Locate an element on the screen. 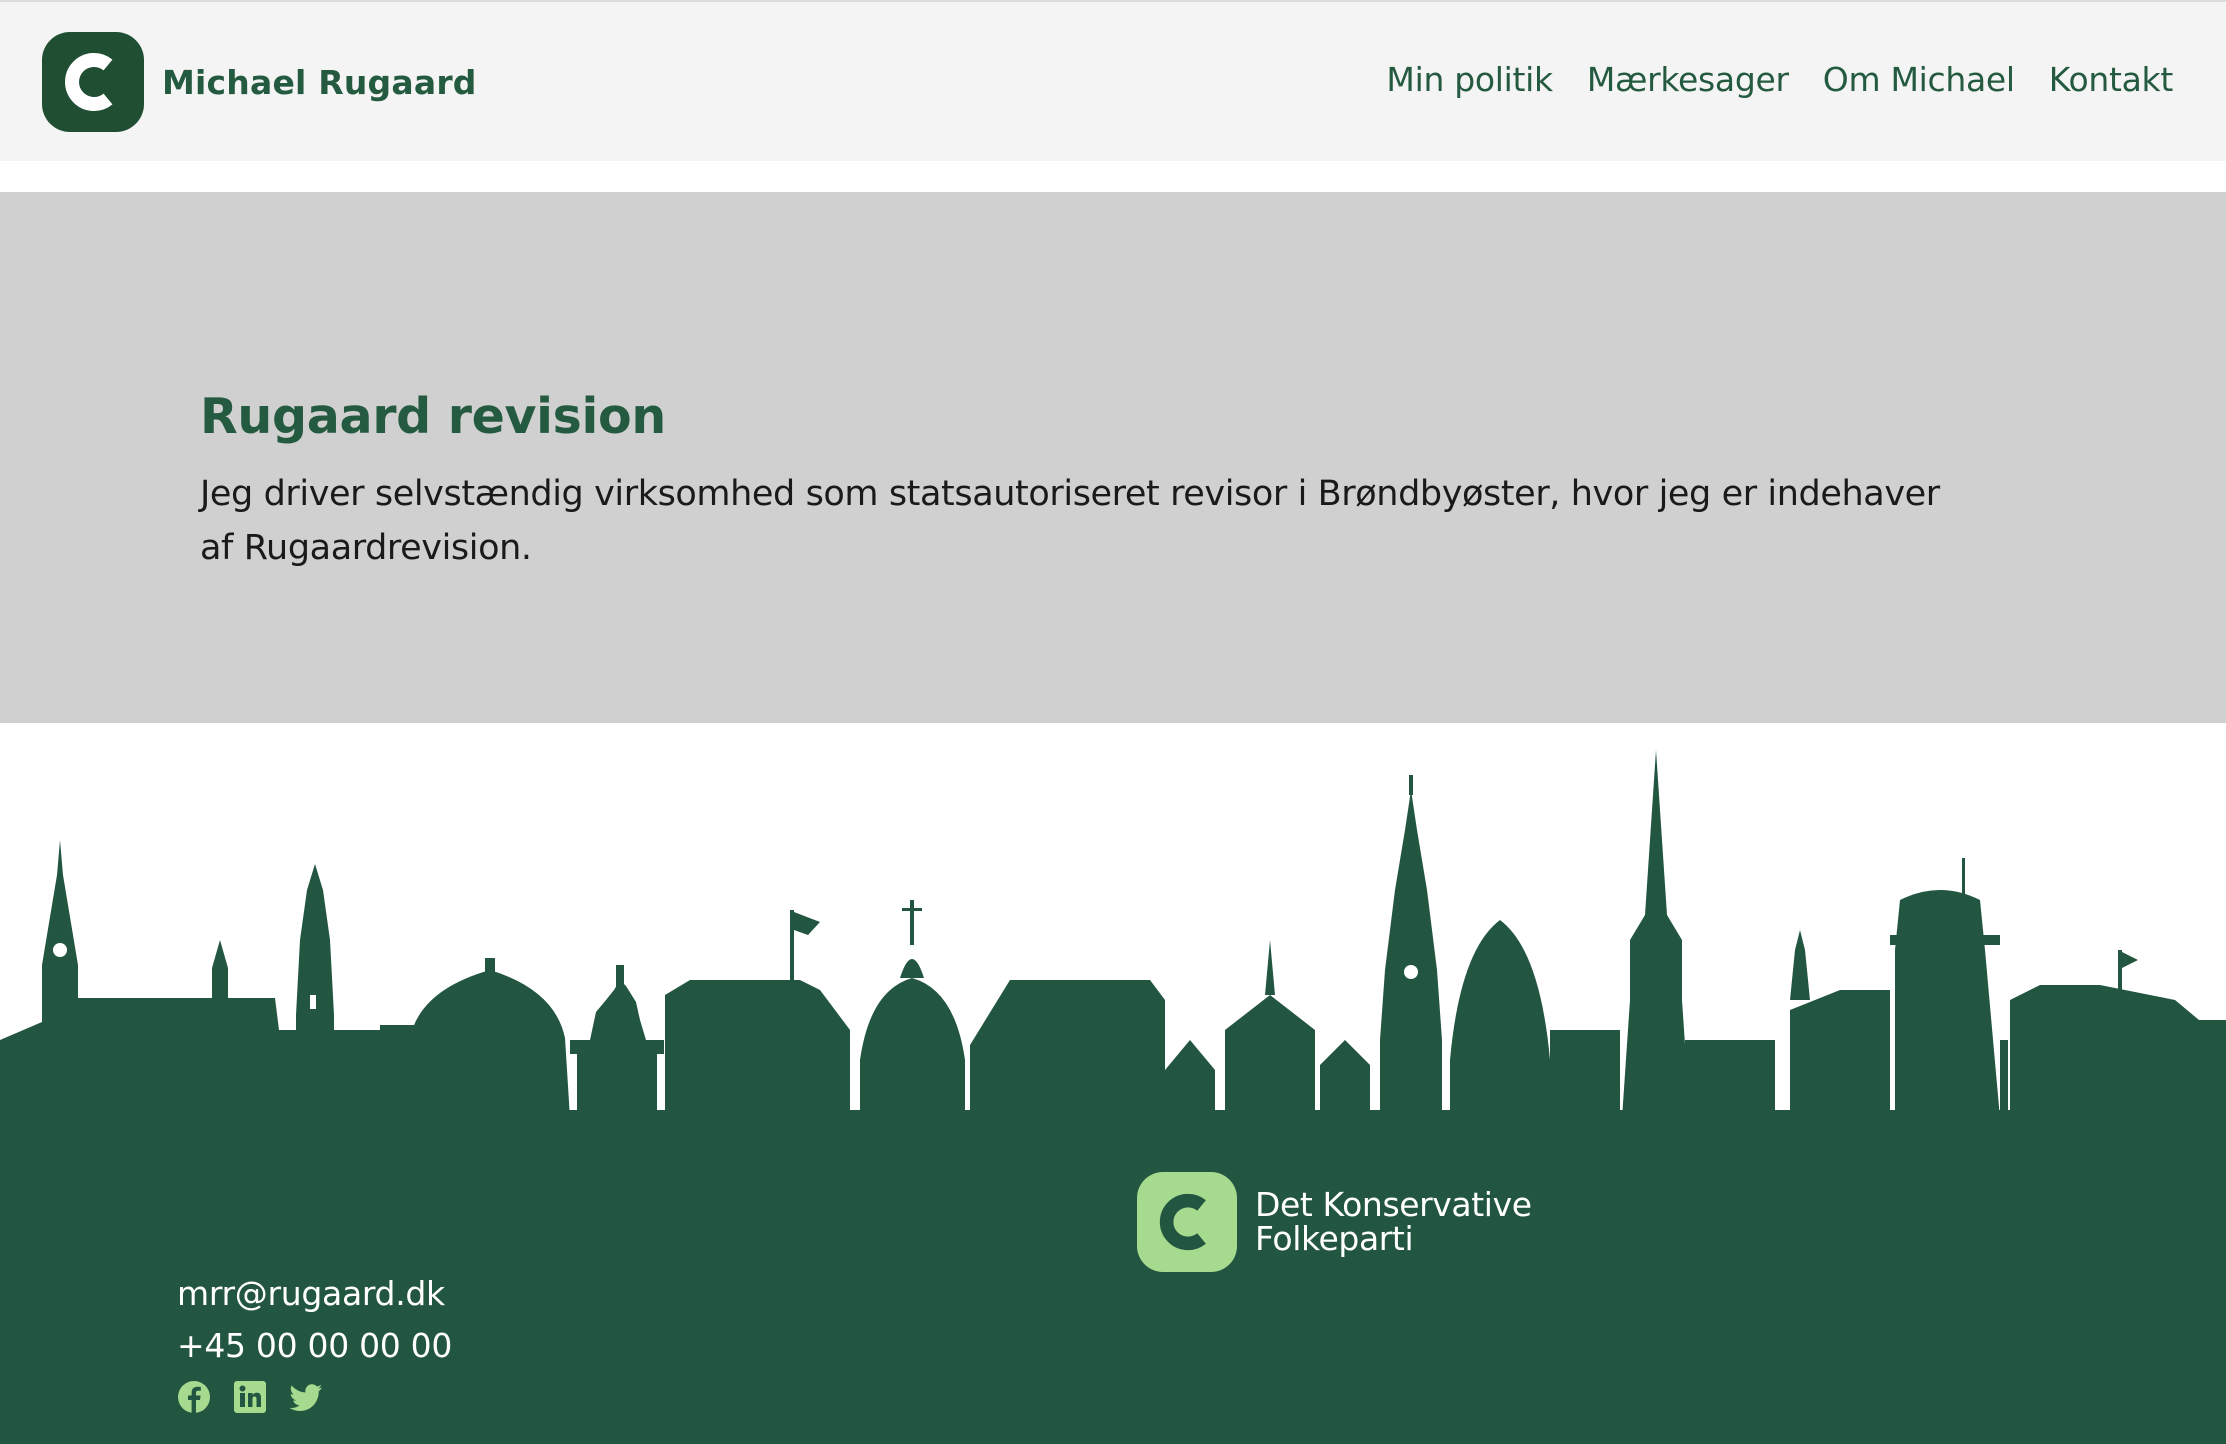 Image resolution: width=2226 pixels, height=1444 pixels. conservative-c-logo-icon is located at coordinates (93, 82).